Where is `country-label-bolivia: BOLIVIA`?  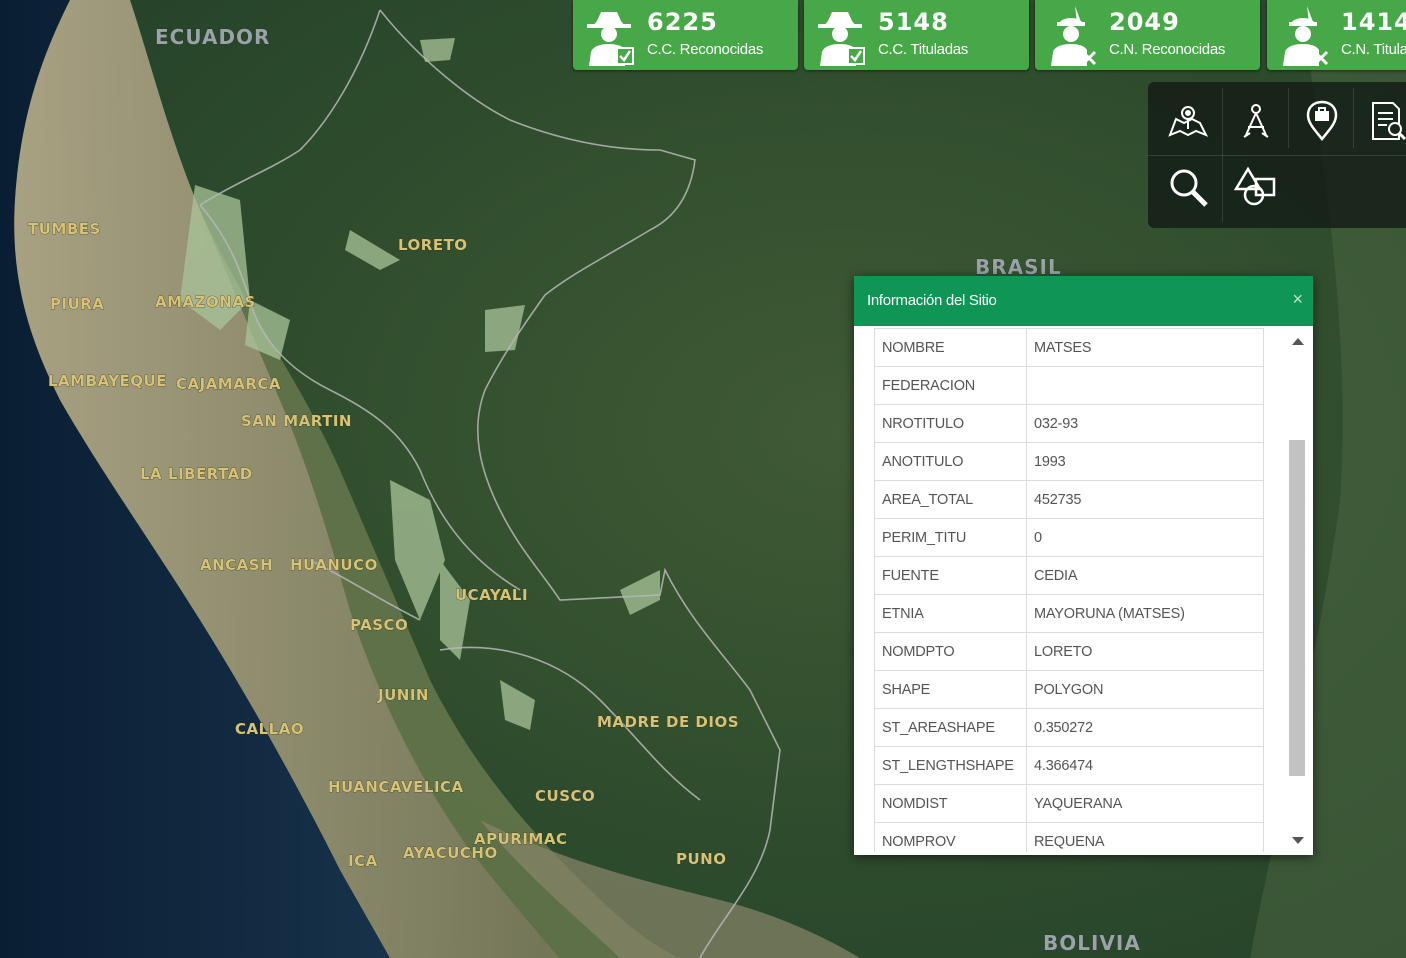 country-label-bolivia: BOLIVIA is located at coordinates (1092, 943).